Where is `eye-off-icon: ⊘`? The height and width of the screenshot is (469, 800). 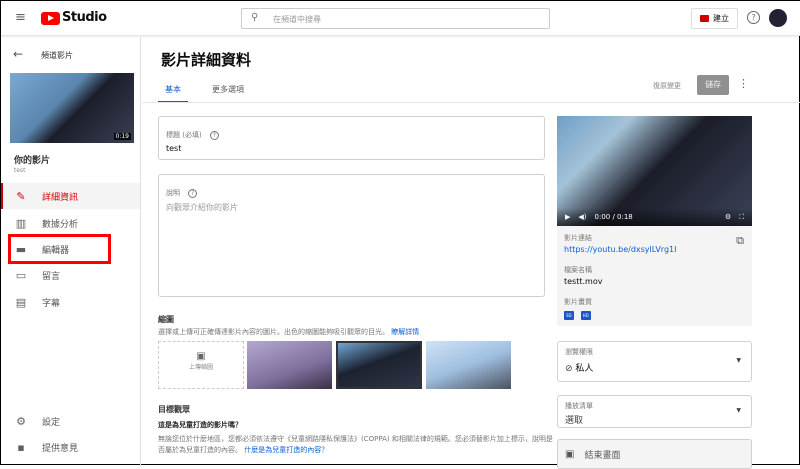
eye-off-icon: ⊘ is located at coordinates (569, 369).